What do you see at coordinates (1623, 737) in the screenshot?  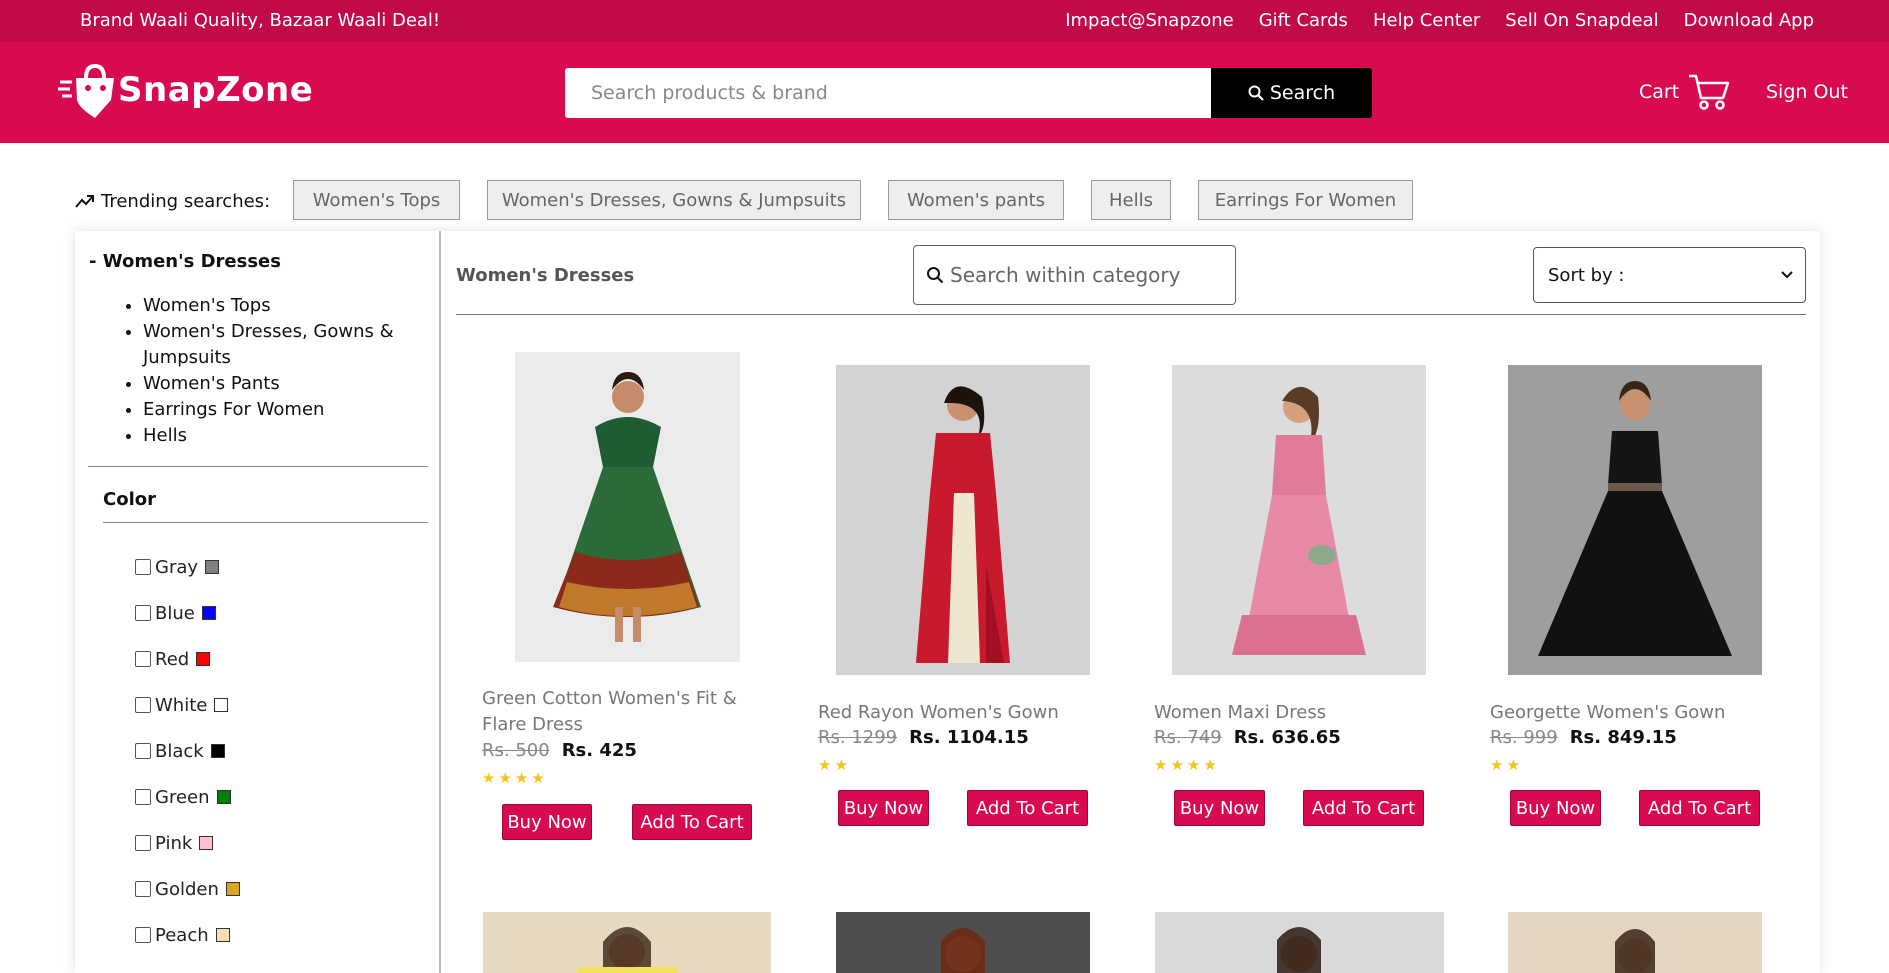 I see `discounted-price: Rs. 849.15` at bounding box center [1623, 737].